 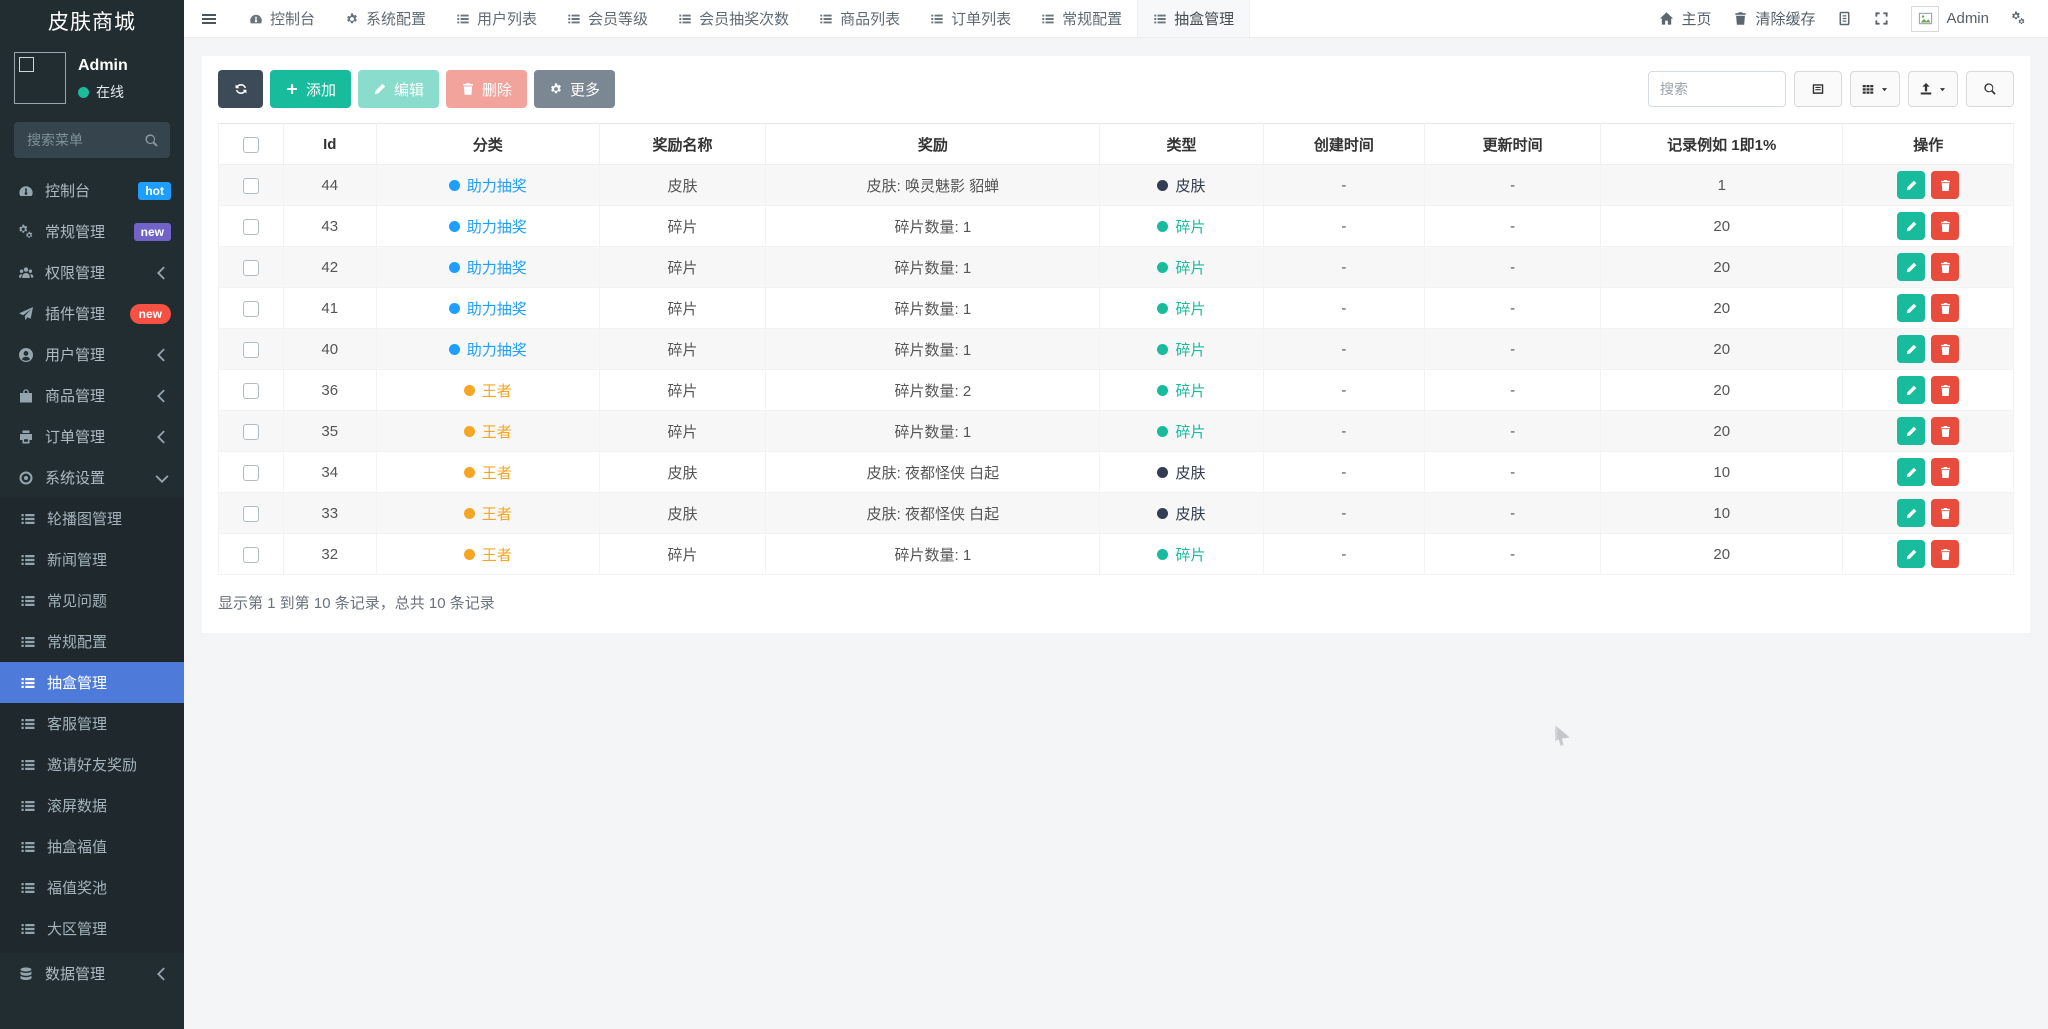 I want to click on sidebar-item: 订单管理, so click(x=92, y=436).